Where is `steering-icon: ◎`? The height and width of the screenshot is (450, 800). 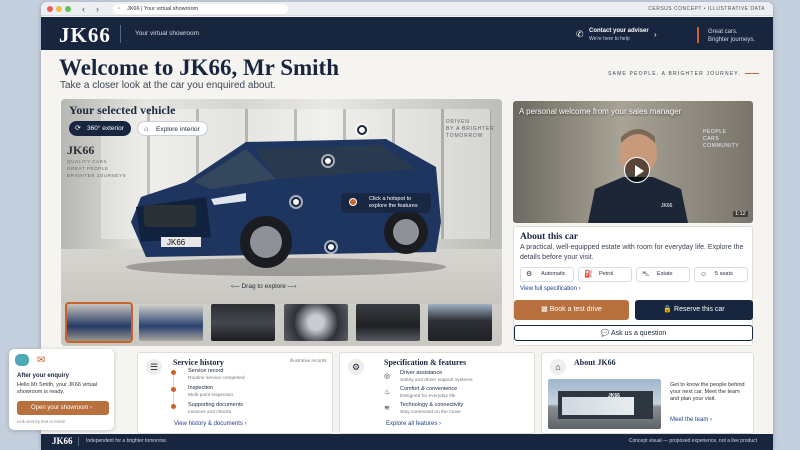
steering-icon: ◎ is located at coordinates (387, 376).